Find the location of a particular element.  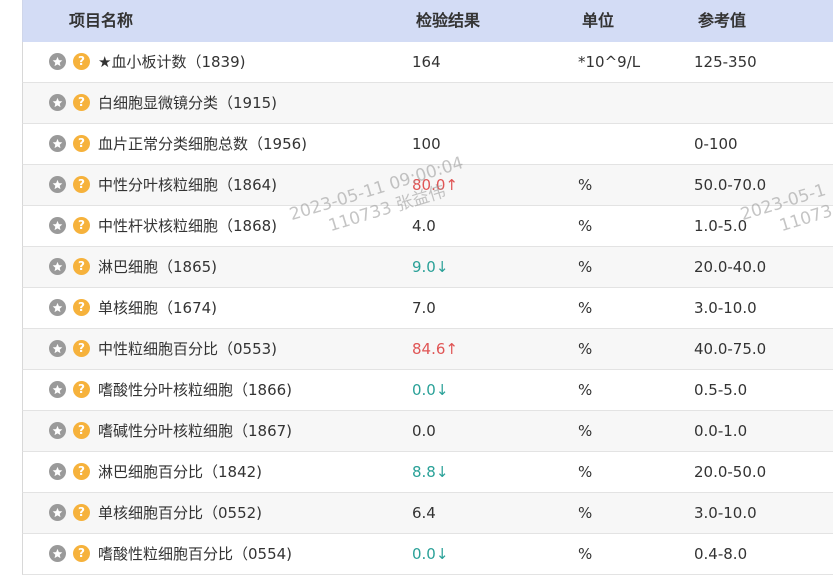

item-name: 淋巴细胞（1865) is located at coordinates (158, 267).